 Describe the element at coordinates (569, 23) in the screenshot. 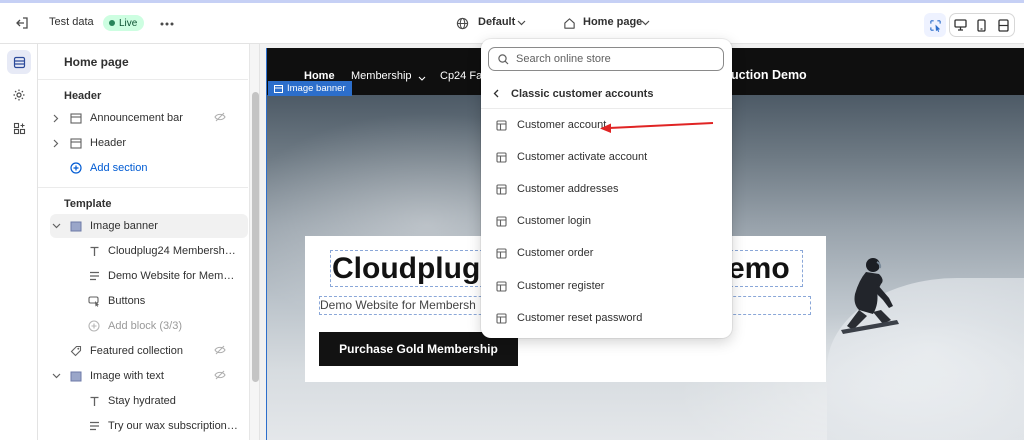

I see `home-icon` at that location.